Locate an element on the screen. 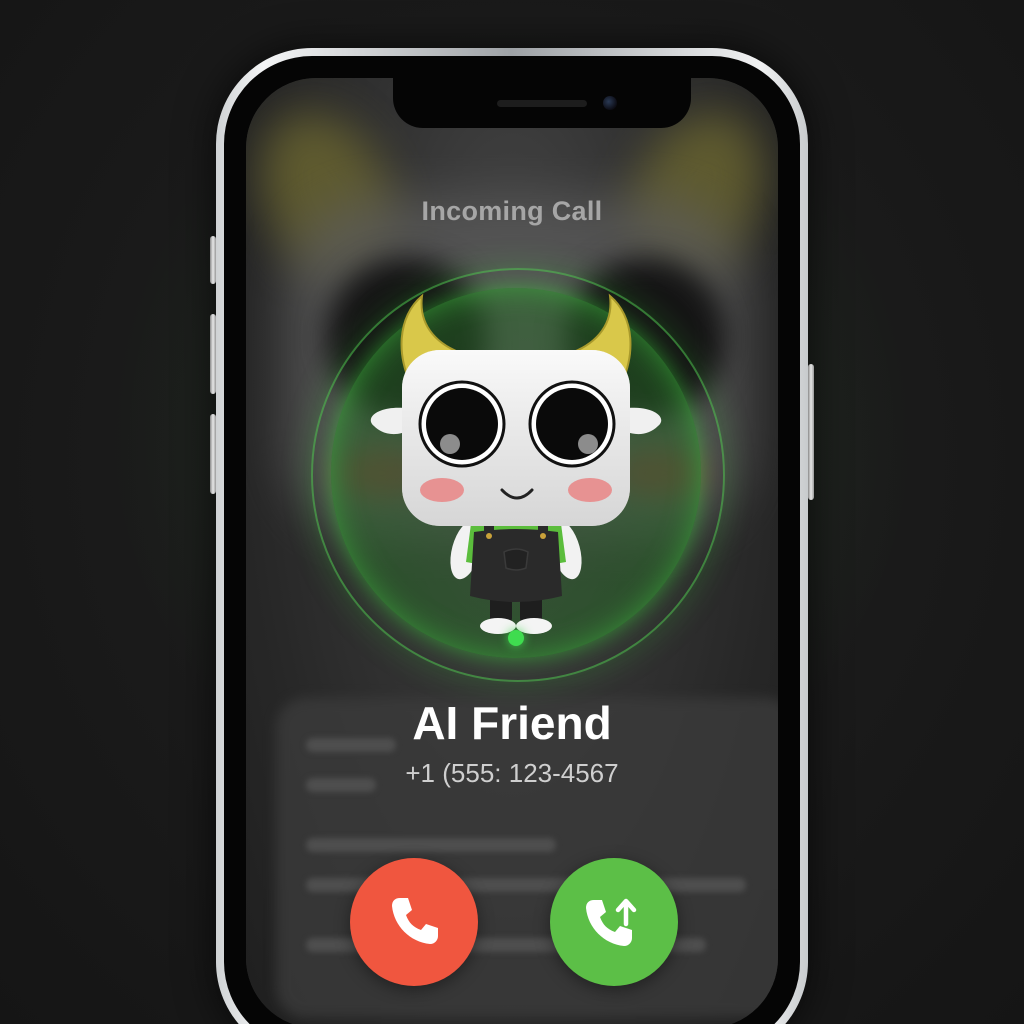 Image resolution: width=1024 pixels, height=1024 pixels. front-camera is located at coordinates (610, 103).